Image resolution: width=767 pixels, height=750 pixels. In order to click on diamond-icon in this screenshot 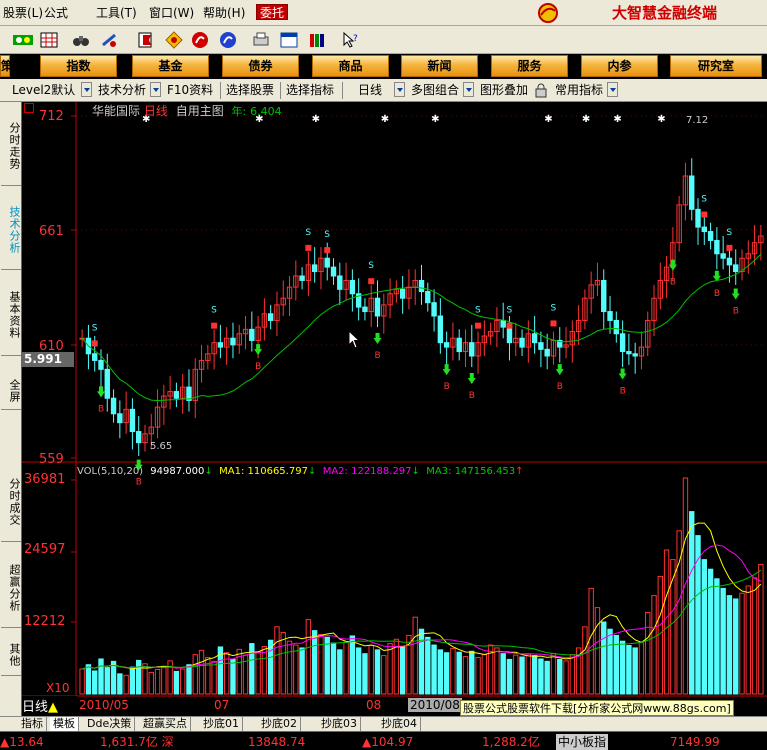, I will do `click(174, 40)`.